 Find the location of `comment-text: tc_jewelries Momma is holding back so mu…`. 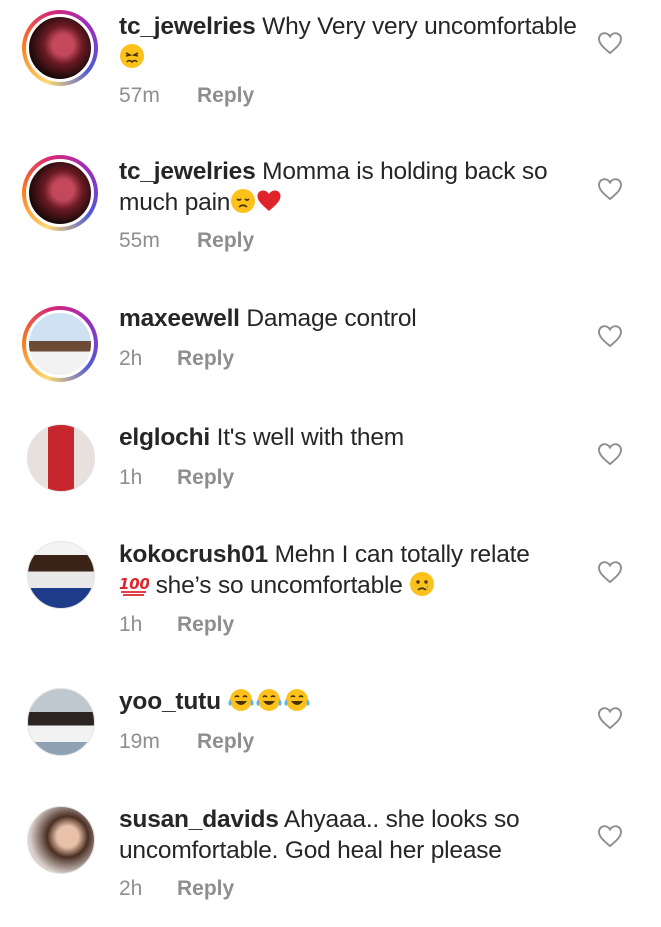

comment-text: tc_jewelries Momma is holding back so mu… is located at coordinates (354, 187).